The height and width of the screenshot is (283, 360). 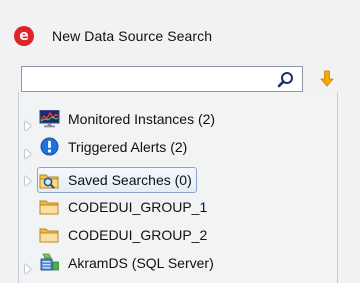 I want to click on panel-header: e New Data Source Search, so click(x=113, y=36).